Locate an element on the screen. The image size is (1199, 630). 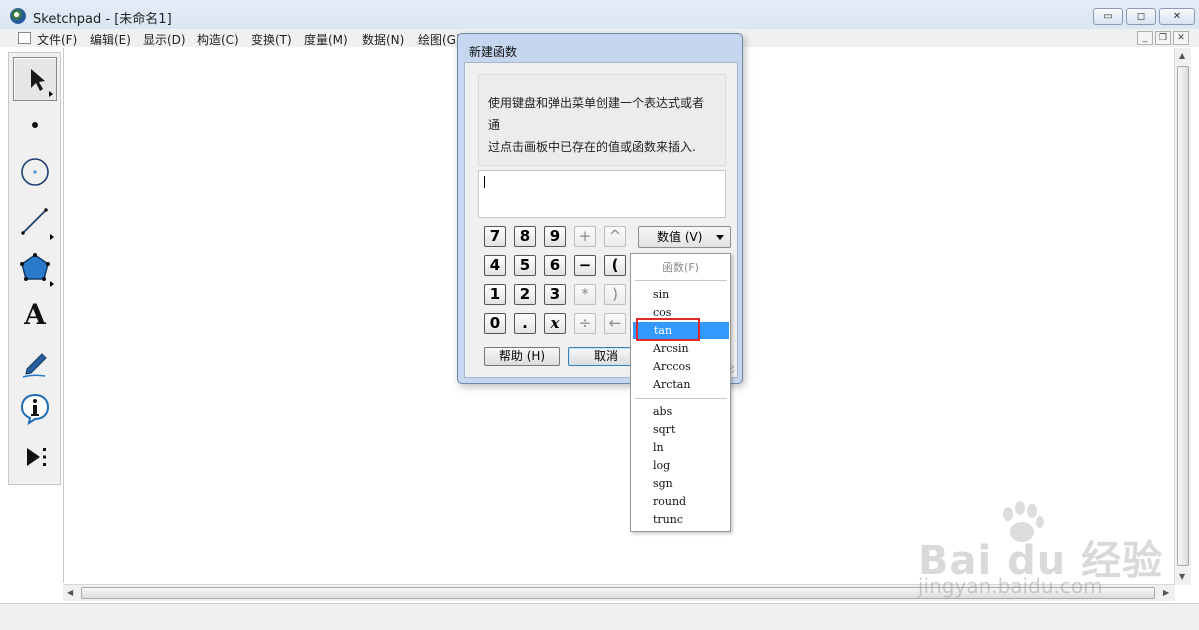
line-tool is located at coordinates (35, 221).